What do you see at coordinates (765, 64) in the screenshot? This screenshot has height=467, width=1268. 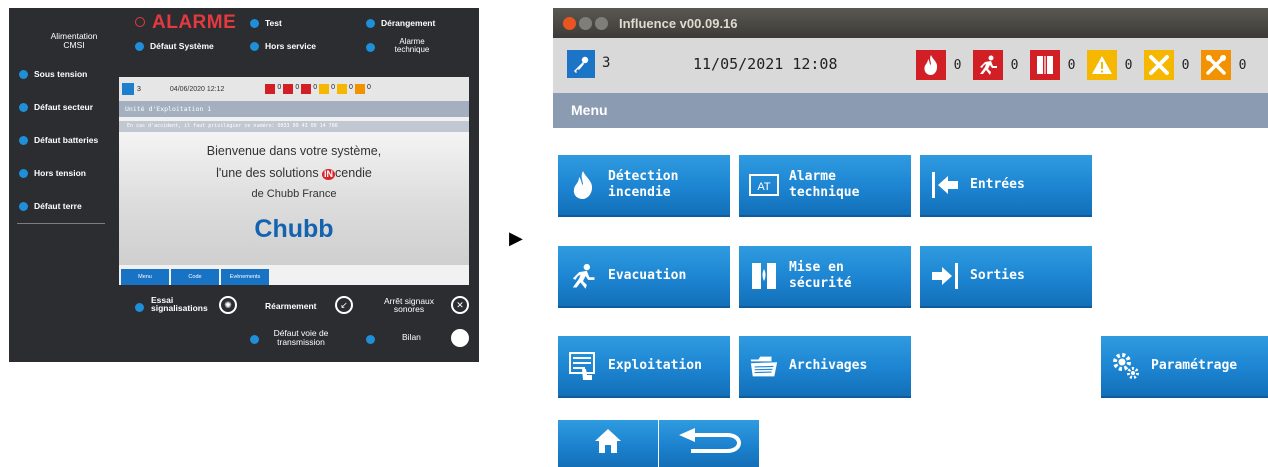 I see `datetime: 11/05/2021 12:08` at bounding box center [765, 64].